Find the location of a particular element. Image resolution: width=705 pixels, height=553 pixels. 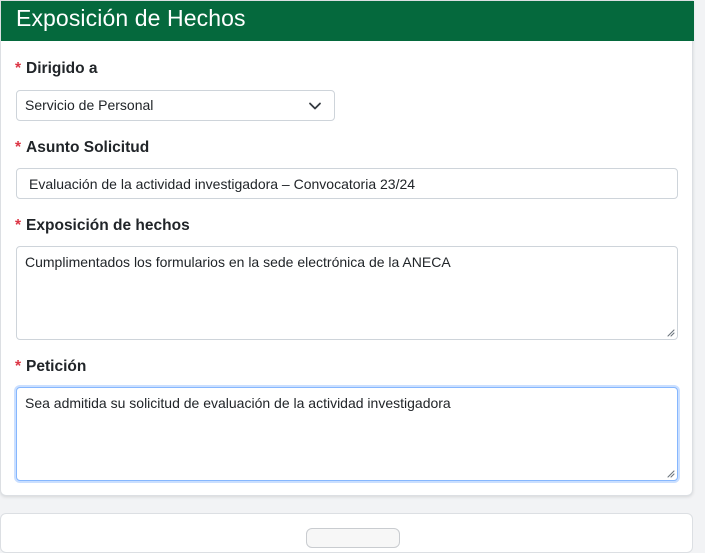

peticion-label: * Petición is located at coordinates (50, 367).